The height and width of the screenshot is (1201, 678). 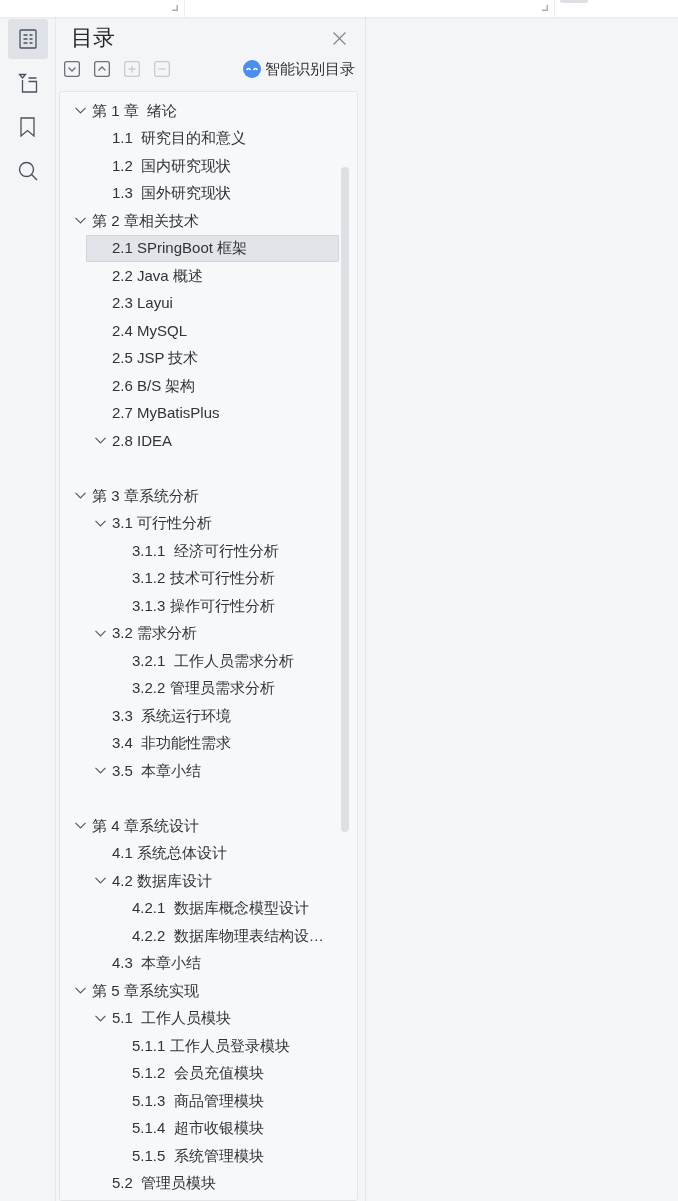 I want to click on toc-item: 2.1 SPringBoot 框架, so click(x=212, y=248).